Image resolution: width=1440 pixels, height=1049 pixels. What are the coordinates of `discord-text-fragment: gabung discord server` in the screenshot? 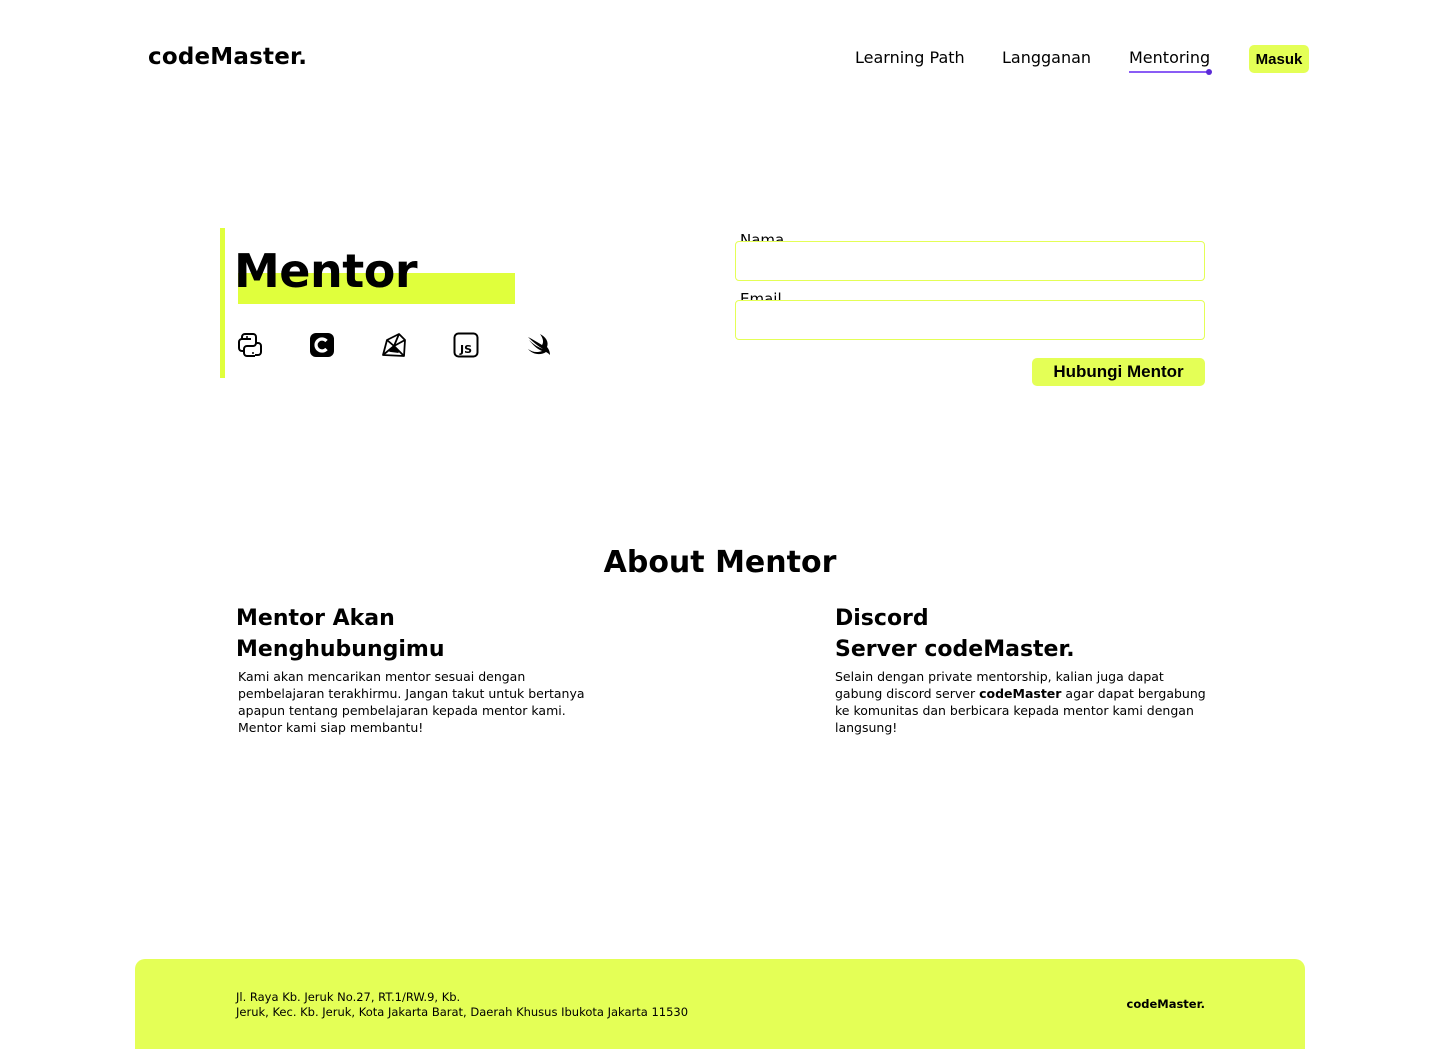 It's located at (907, 693).